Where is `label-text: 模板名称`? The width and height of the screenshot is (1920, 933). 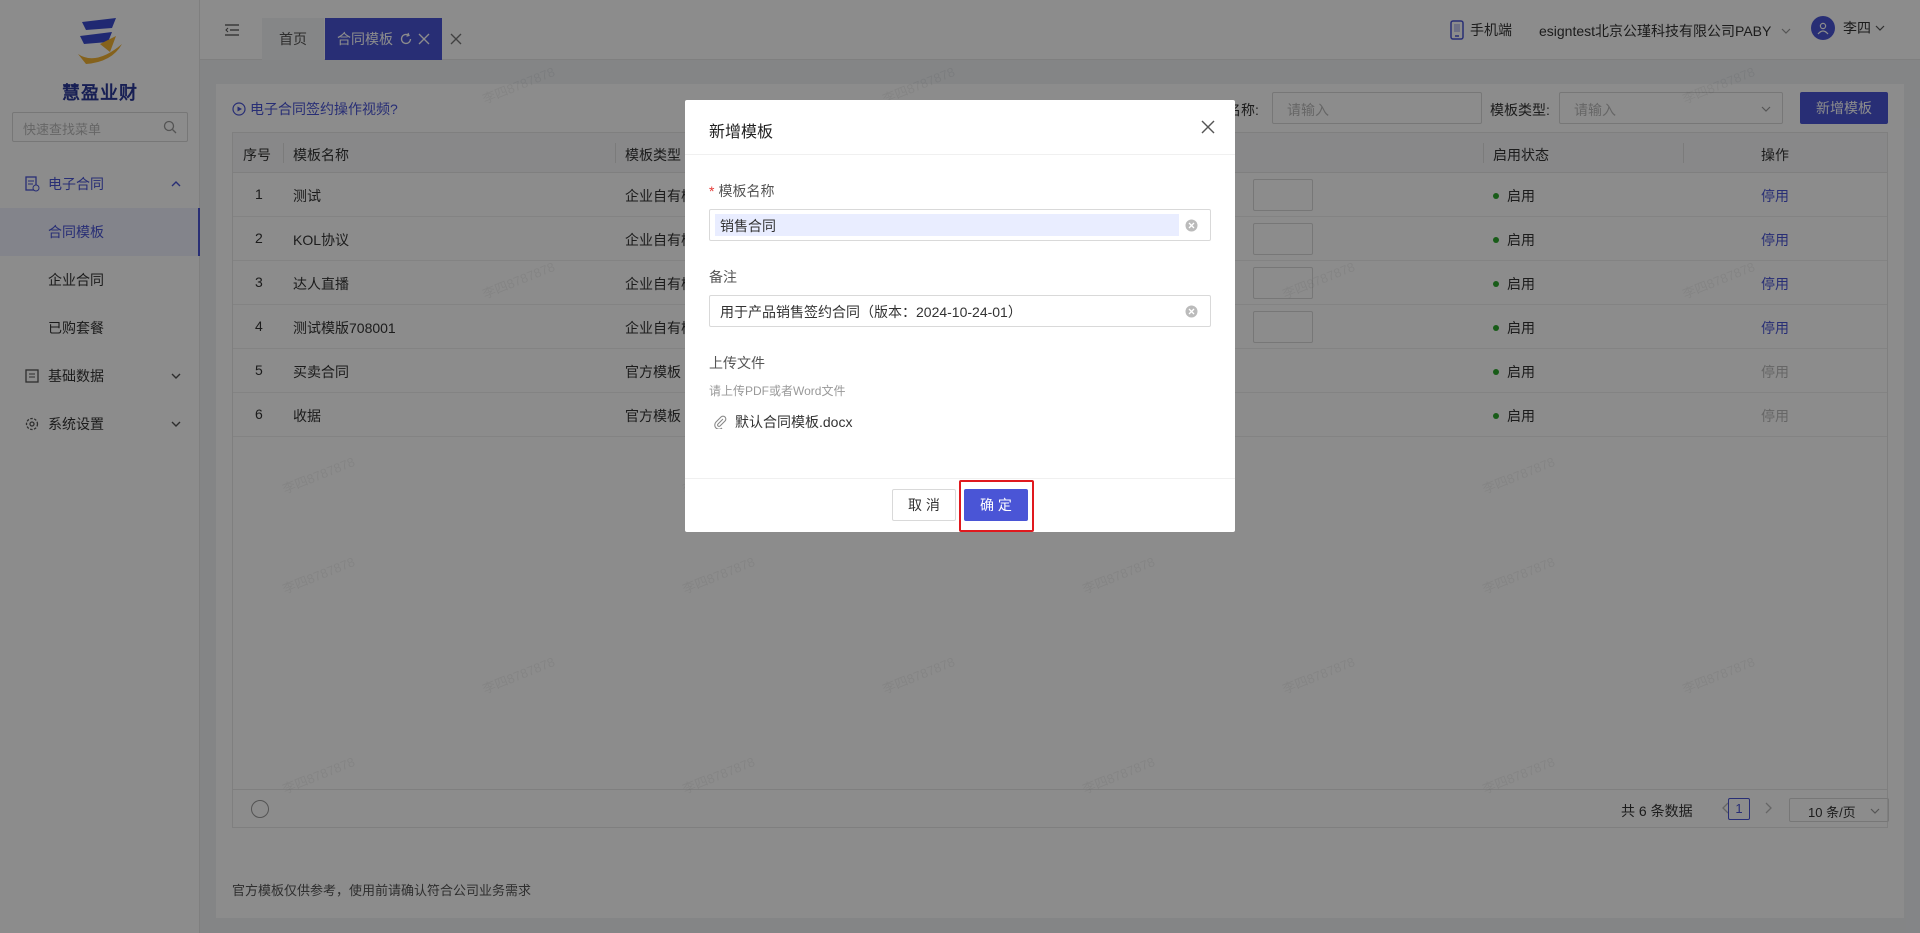 label-text: 模板名称 is located at coordinates (746, 191).